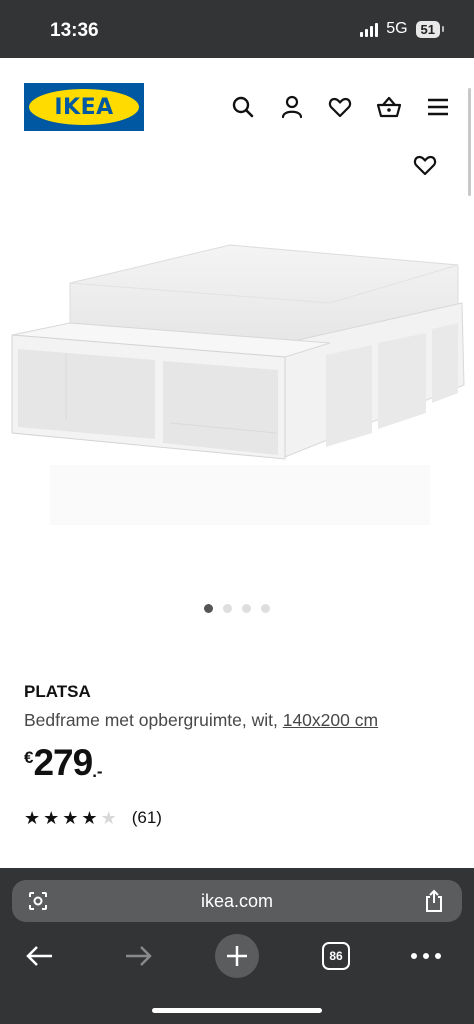 The image size is (474, 1024). Describe the element at coordinates (438, 107) in the screenshot. I see `menu-icon` at that location.